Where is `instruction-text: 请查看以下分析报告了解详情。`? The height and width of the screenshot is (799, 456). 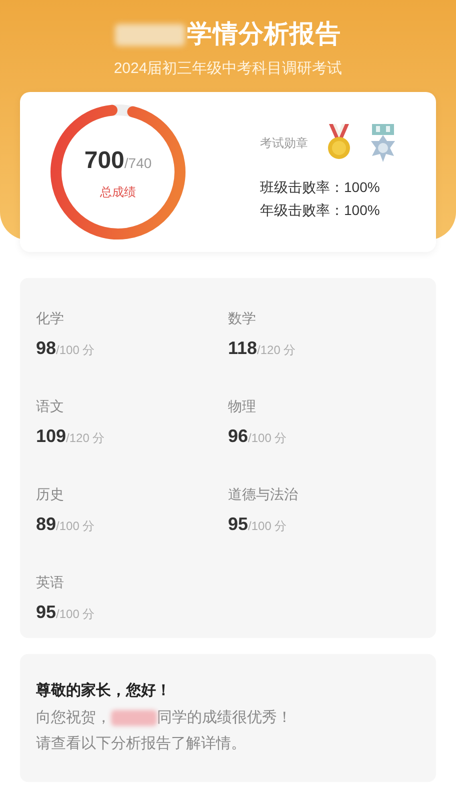
instruction-text: 请查看以下分析报告了解详情。 is located at coordinates (141, 744).